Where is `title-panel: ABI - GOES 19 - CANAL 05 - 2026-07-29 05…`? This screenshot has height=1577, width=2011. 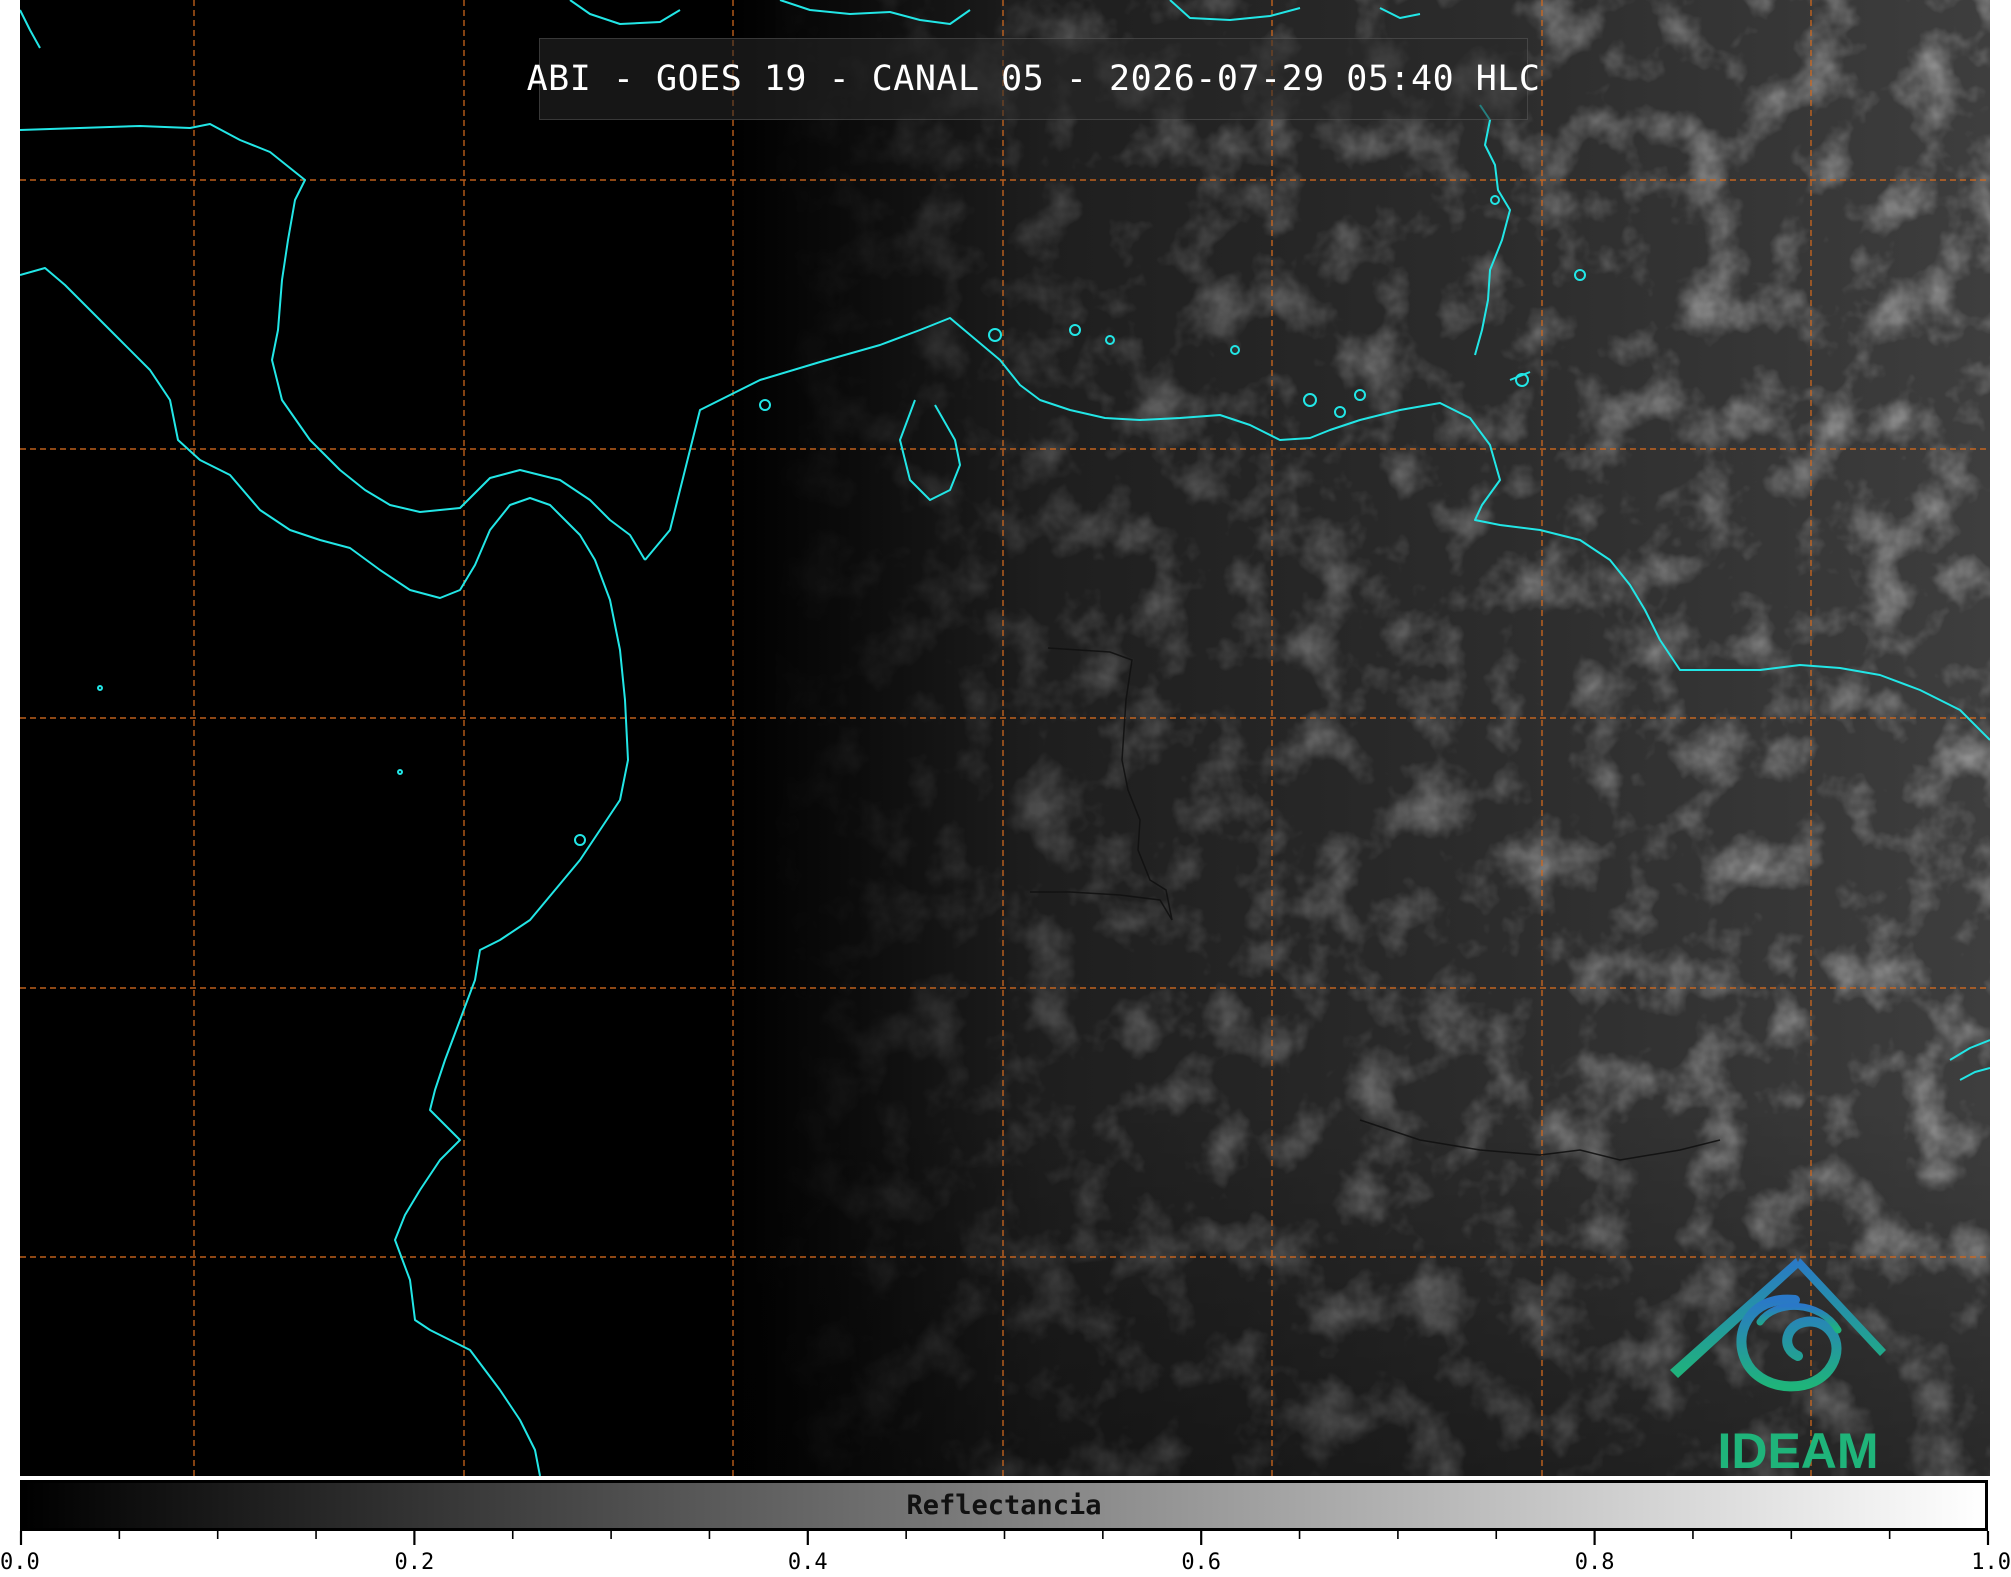 title-panel: ABI - GOES 19 - CANAL 05 - 2026-07-29 05… is located at coordinates (1033, 79).